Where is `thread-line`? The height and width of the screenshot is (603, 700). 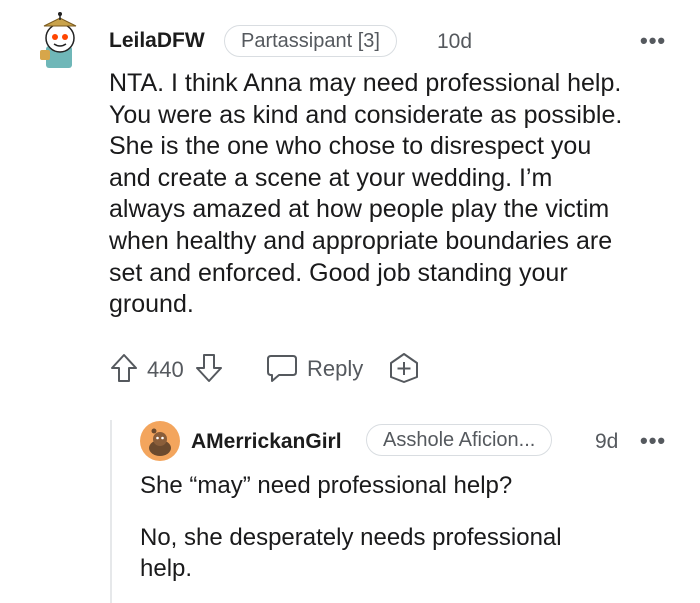 thread-line is located at coordinates (111, 511).